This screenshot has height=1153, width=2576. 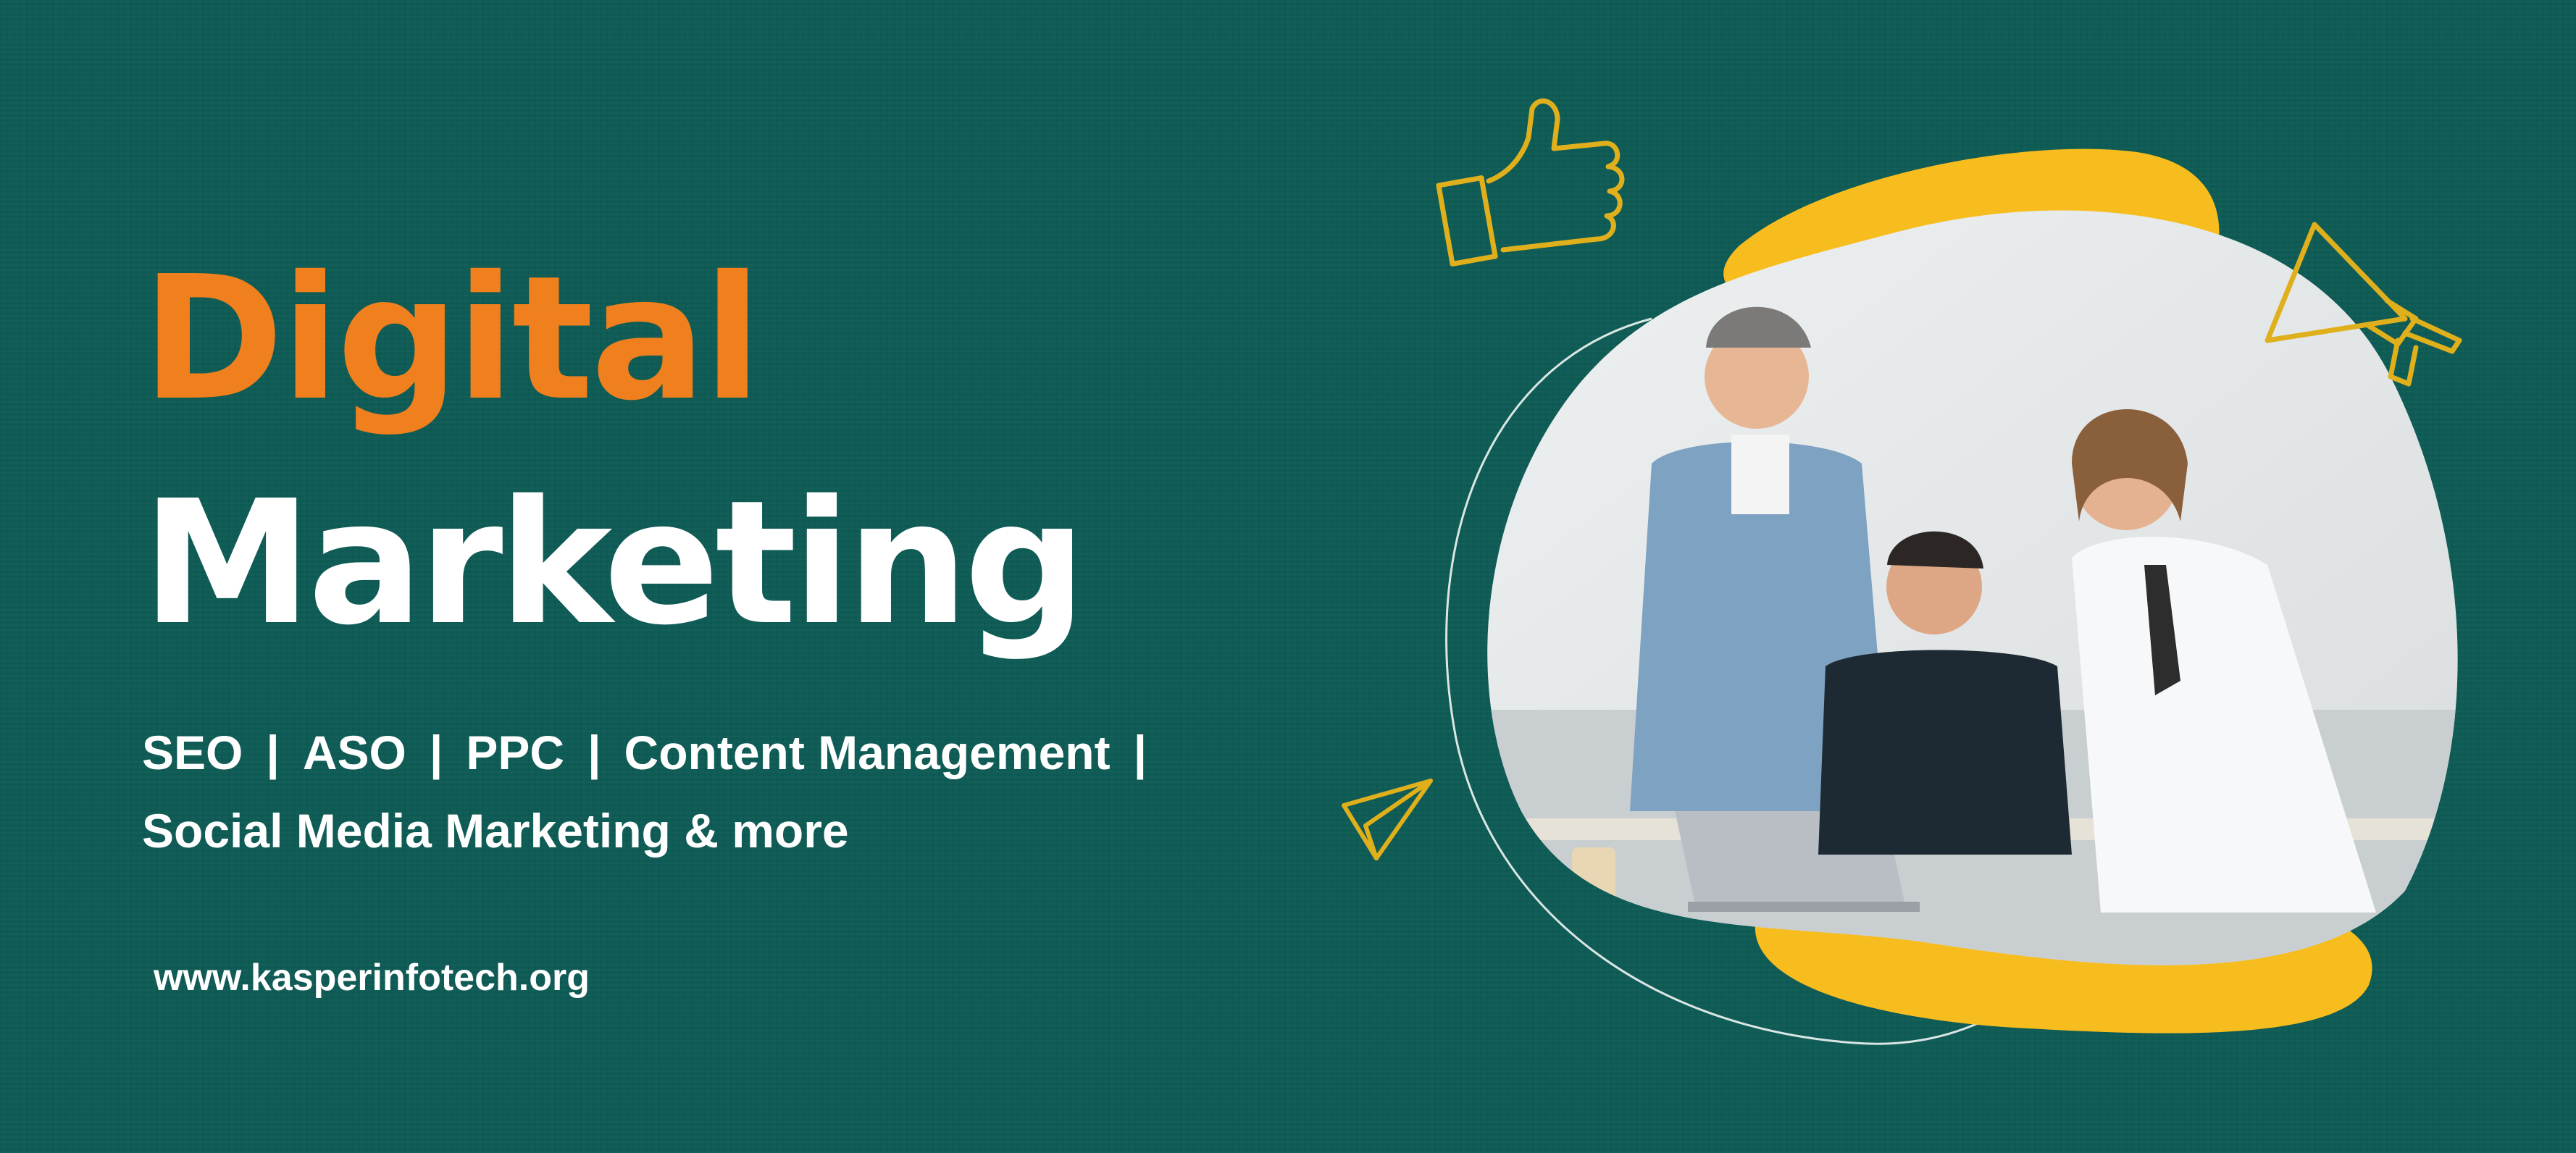 What do you see at coordinates (1530, 182) in the screenshot?
I see `thumbs-up-icon` at bounding box center [1530, 182].